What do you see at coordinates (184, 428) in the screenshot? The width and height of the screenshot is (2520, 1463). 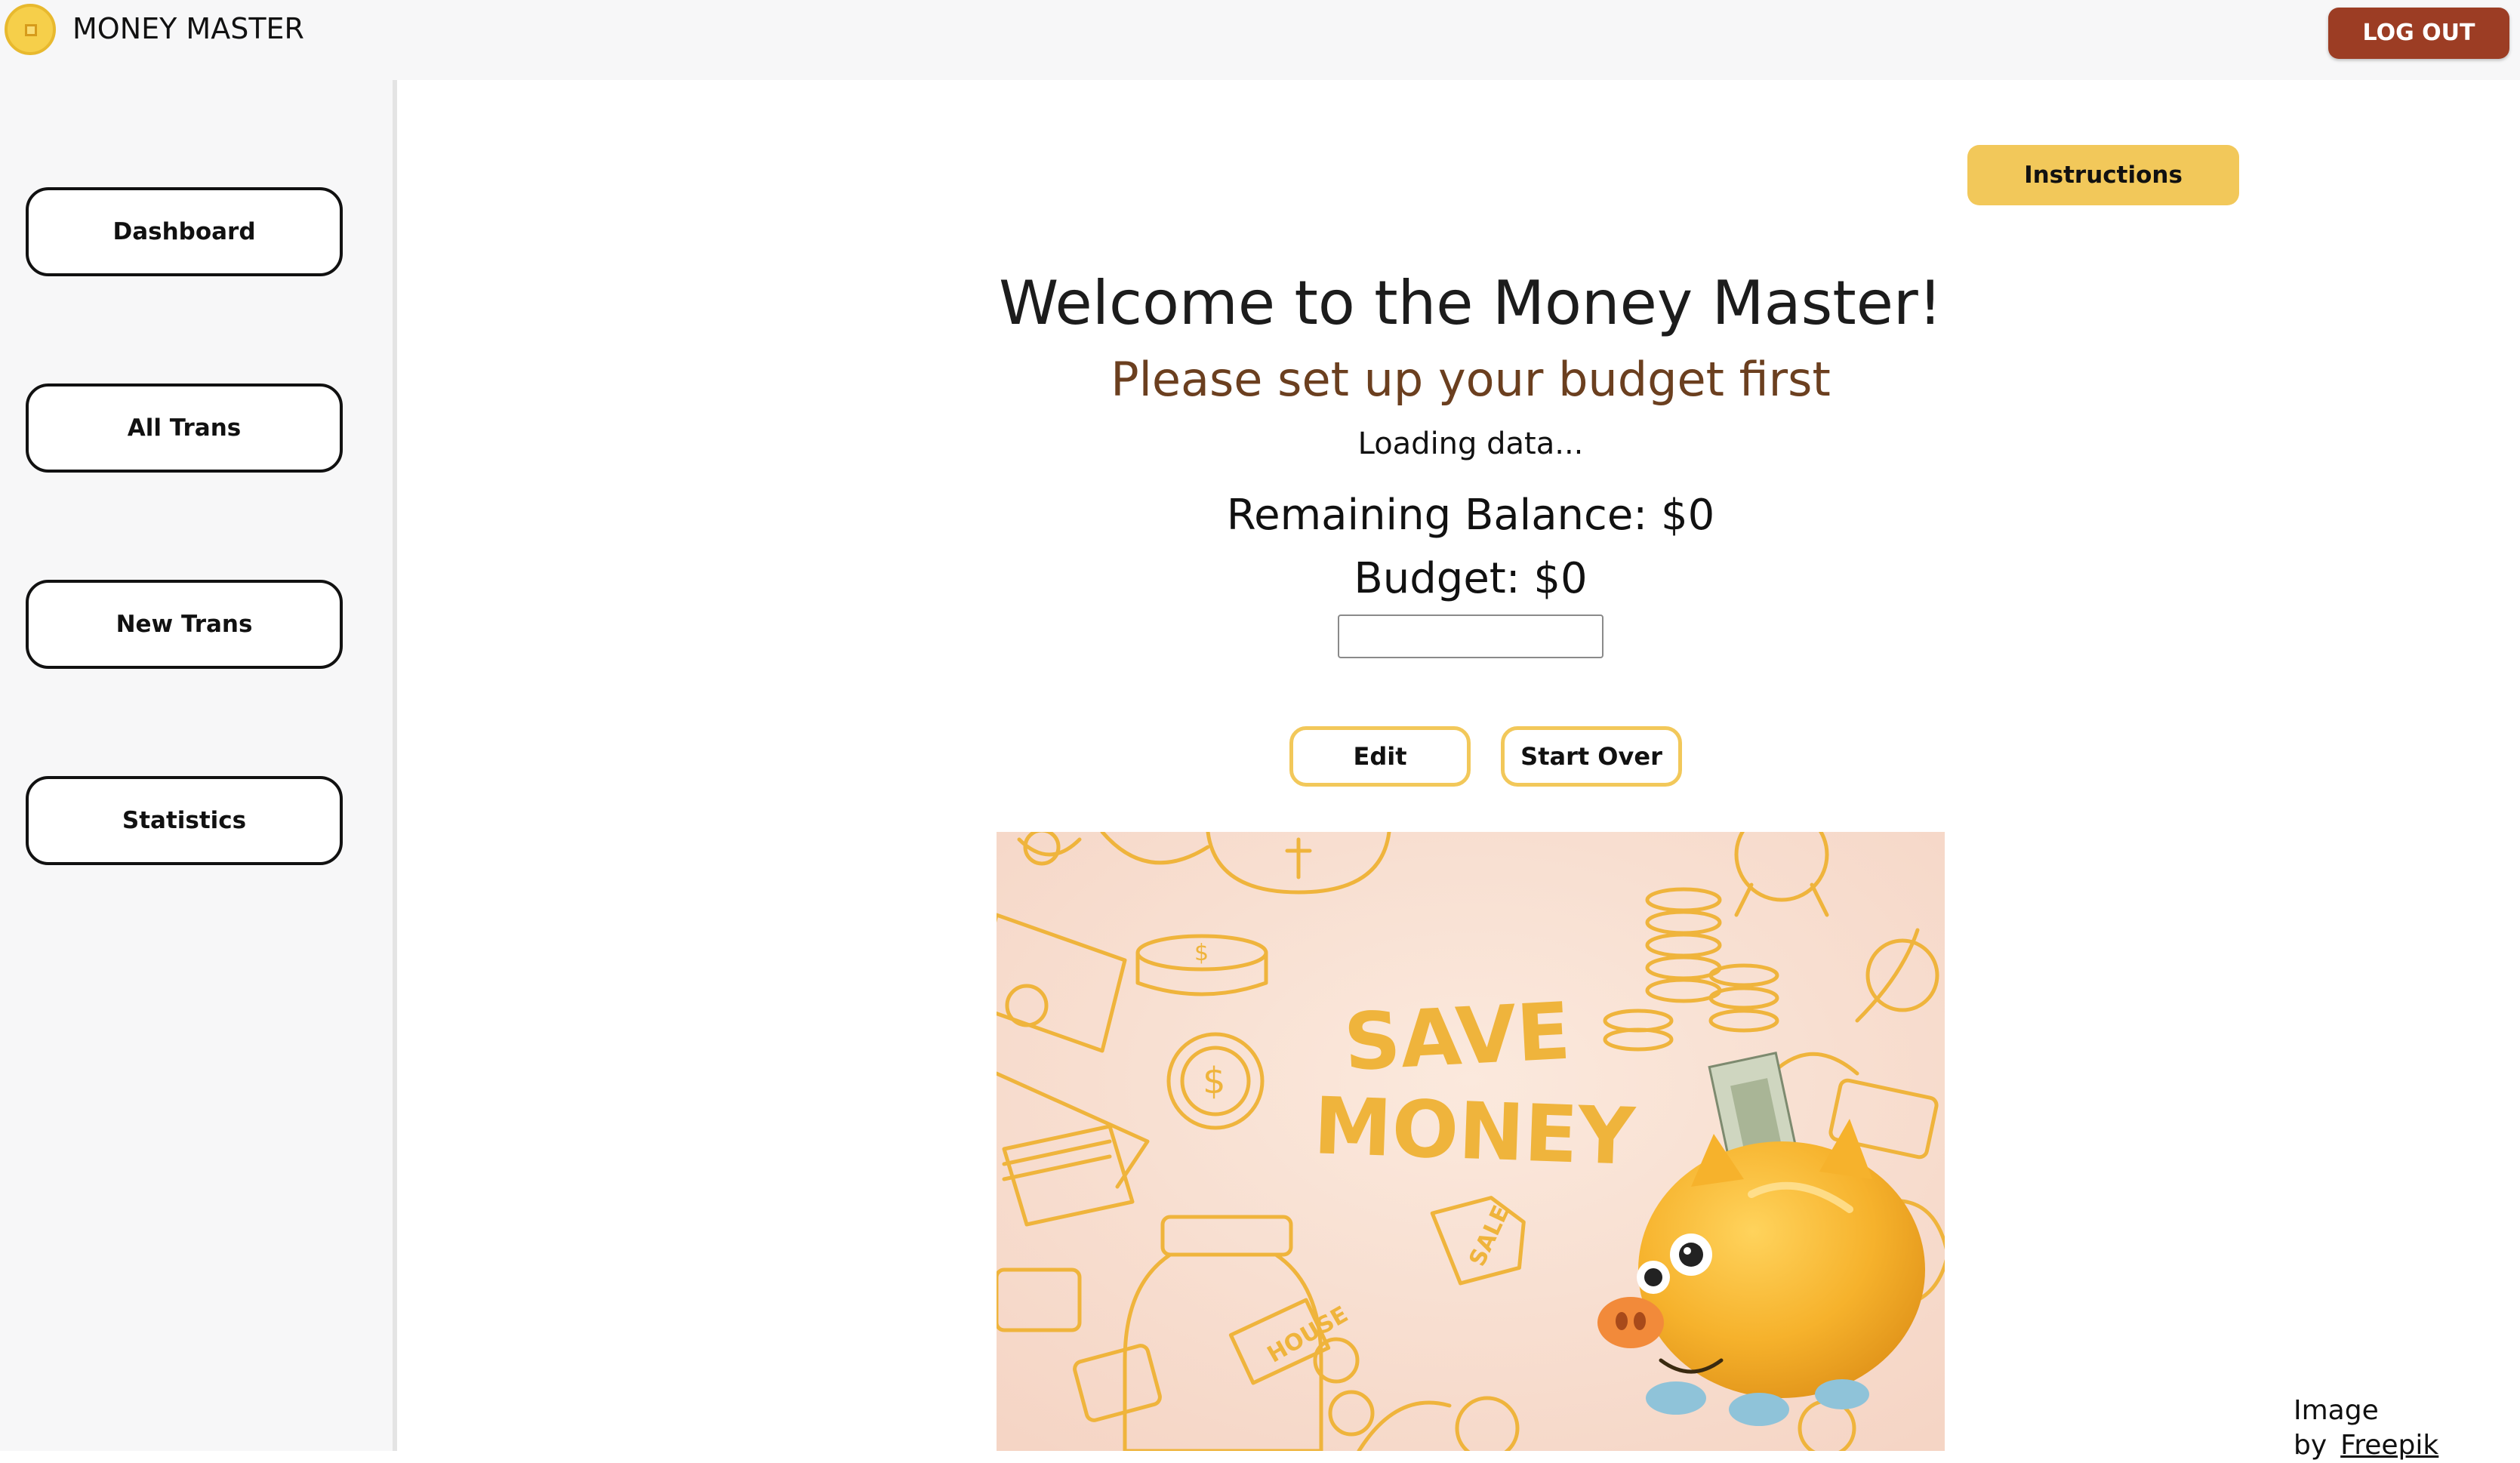 I see `sidebar-item-all-trans: All Trans` at bounding box center [184, 428].